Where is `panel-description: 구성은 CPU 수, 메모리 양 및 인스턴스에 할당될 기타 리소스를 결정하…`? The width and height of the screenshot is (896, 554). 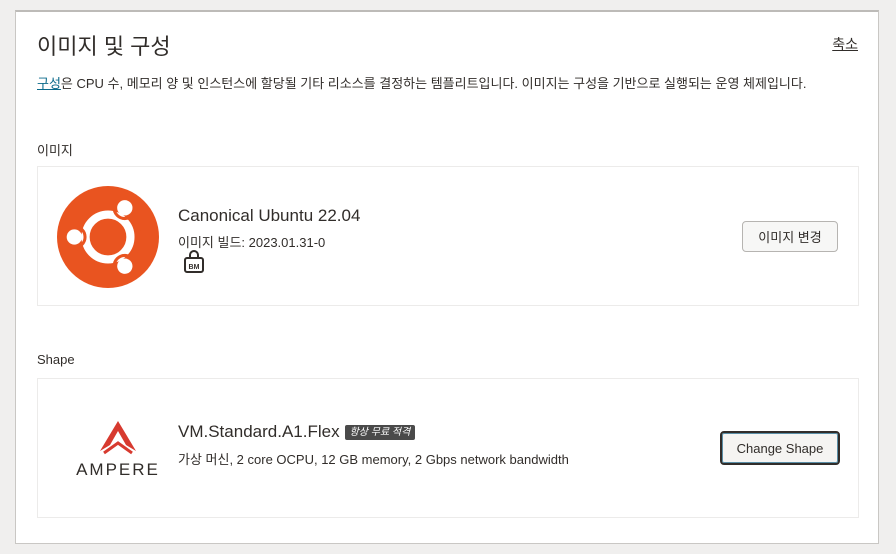 panel-description: 구성은 CPU 수, 메모리 양 및 인스턴스에 할당될 기타 리소스를 결정하… is located at coordinates (447, 84).